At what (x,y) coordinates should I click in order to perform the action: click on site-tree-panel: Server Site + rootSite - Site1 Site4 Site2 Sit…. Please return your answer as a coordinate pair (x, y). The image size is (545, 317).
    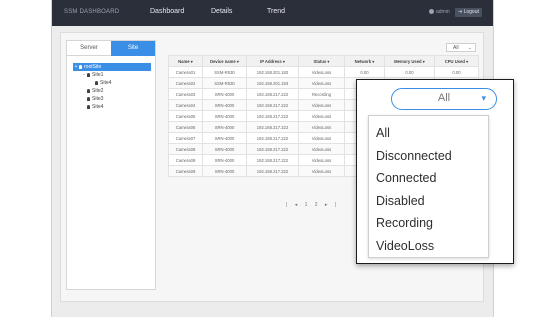
    Looking at the image, I should click on (111, 165).